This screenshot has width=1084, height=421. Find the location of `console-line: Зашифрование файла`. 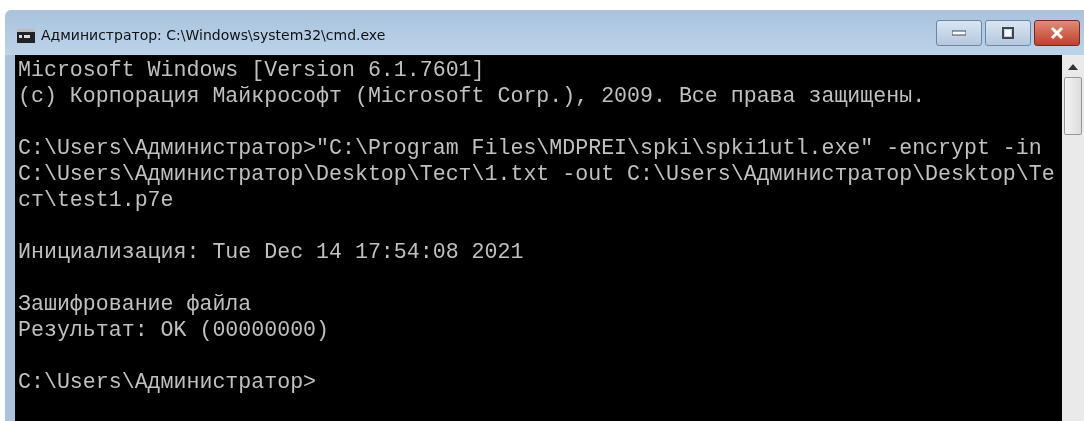

console-line: Зашифрование файла is located at coordinates (135, 304).